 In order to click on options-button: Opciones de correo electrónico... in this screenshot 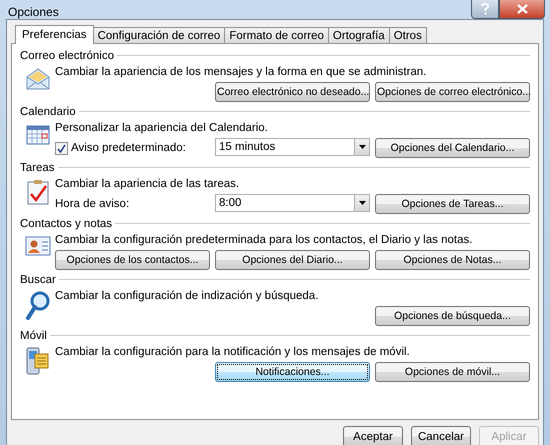, I will do `click(452, 92)`.